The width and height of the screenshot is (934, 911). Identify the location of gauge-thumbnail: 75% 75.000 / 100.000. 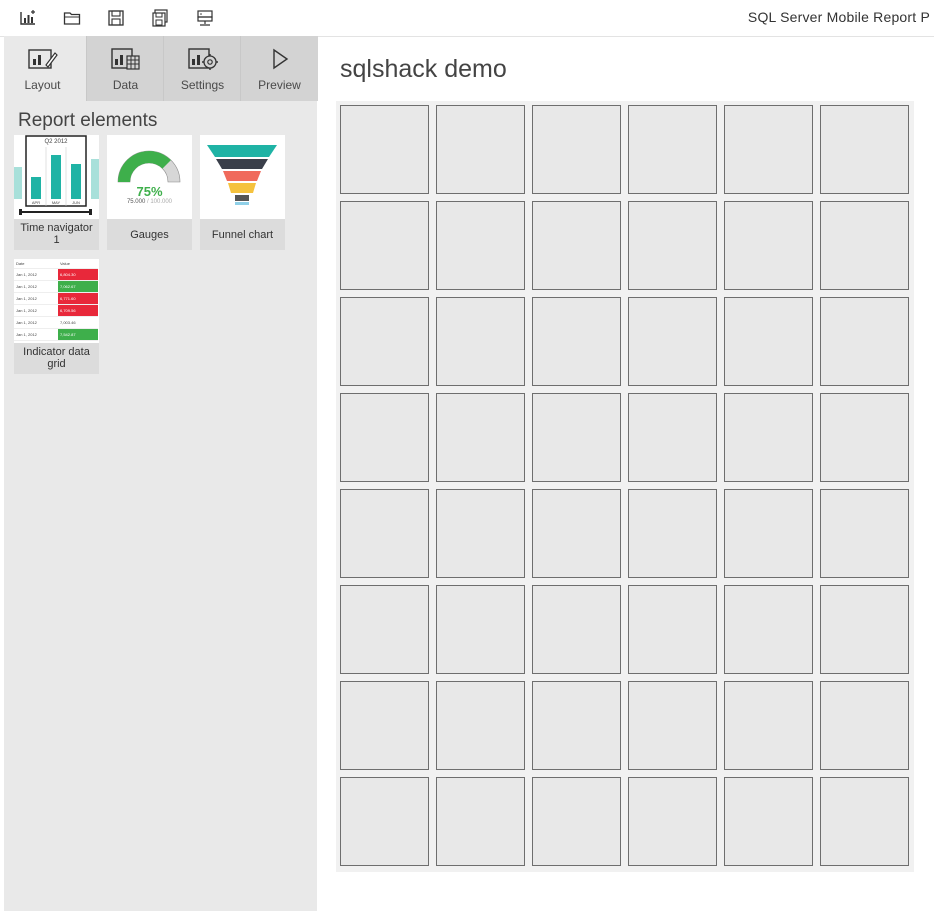
(149, 177).